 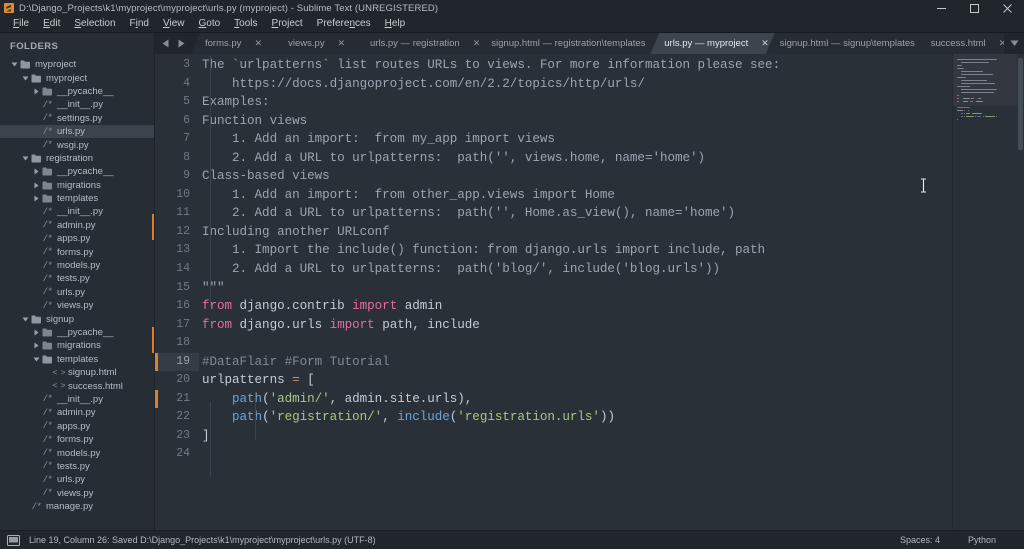 What do you see at coordinates (209, 24) in the screenshot?
I see `menu-item-goto: Goto` at bounding box center [209, 24].